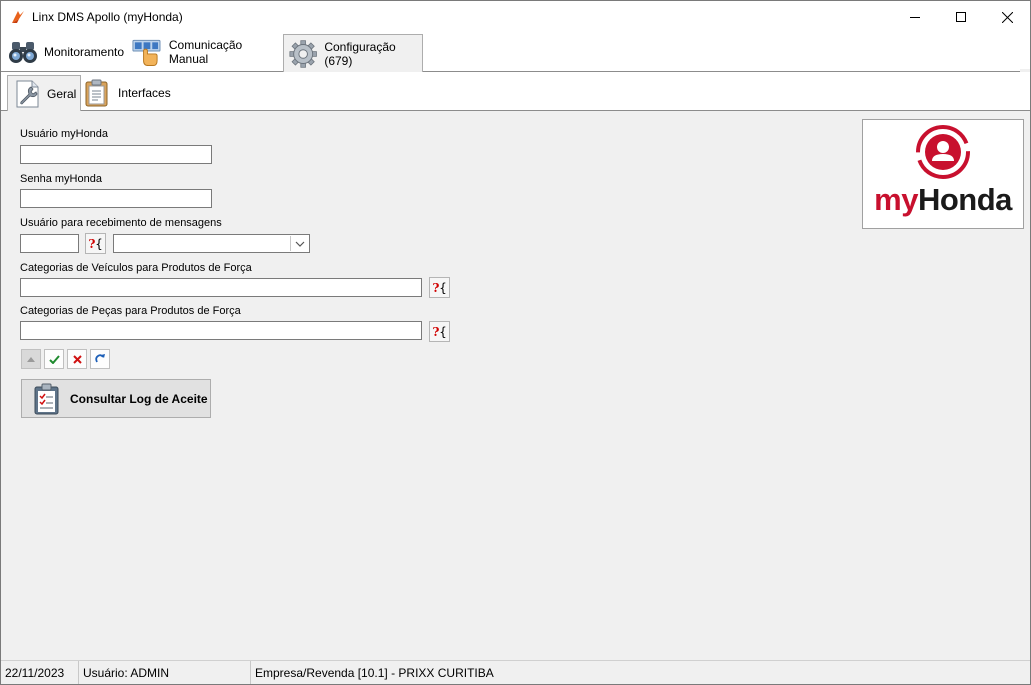  What do you see at coordinates (943, 199) in the screenshot?
I see `myhonda-wordmark: myHonda` at bounding box center [943, 199].